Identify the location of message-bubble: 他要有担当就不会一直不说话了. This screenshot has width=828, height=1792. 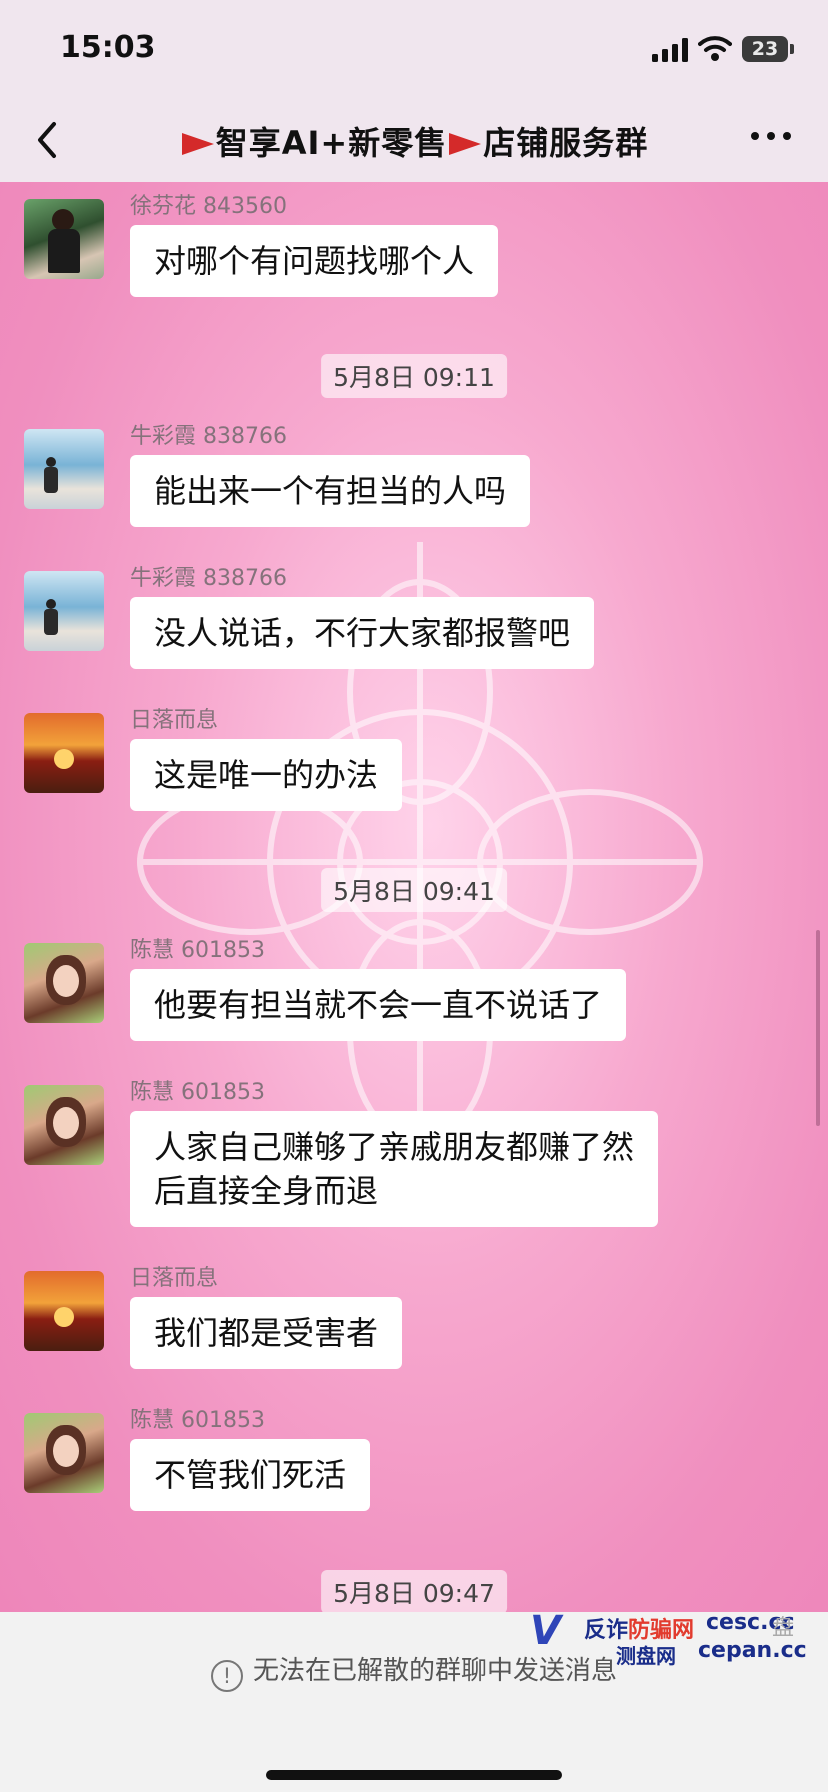
(378, 1005).